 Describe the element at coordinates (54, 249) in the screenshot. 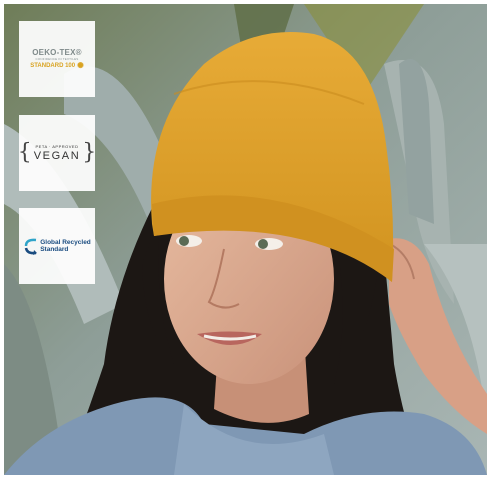

I see `grs-line2: Standard` at that location.